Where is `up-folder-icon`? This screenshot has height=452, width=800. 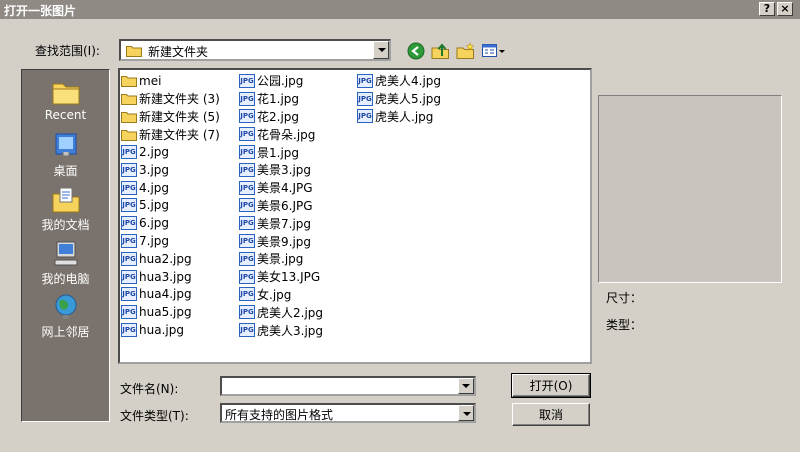
up-folder-icon is located at coordinates (440, 51).